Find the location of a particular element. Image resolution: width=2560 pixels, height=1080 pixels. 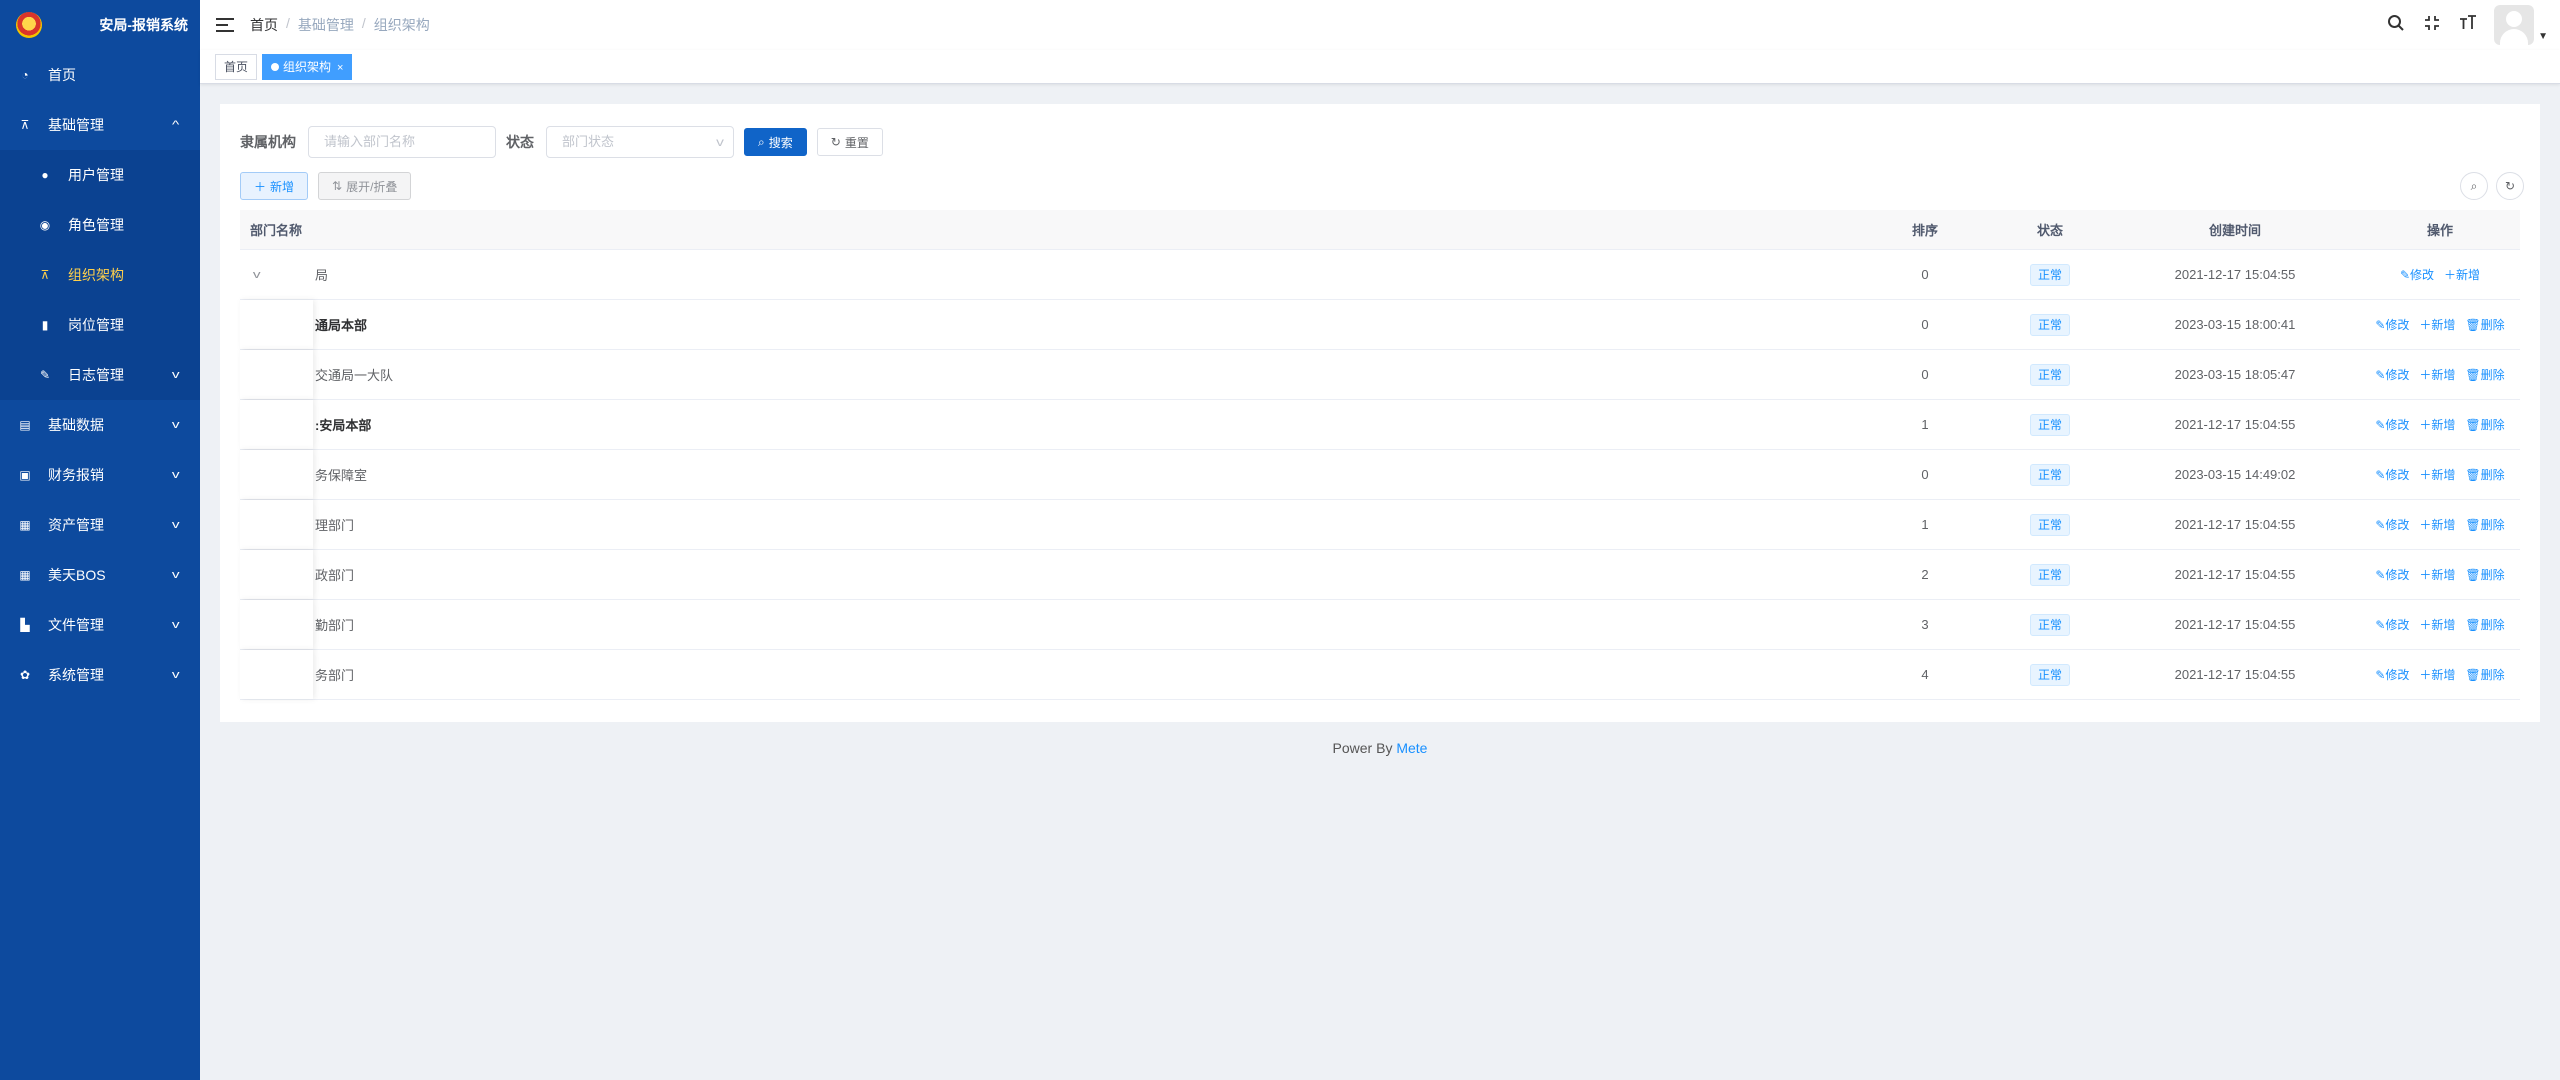

logo: 安局-报销系统 is located at coordinates (100, 25).